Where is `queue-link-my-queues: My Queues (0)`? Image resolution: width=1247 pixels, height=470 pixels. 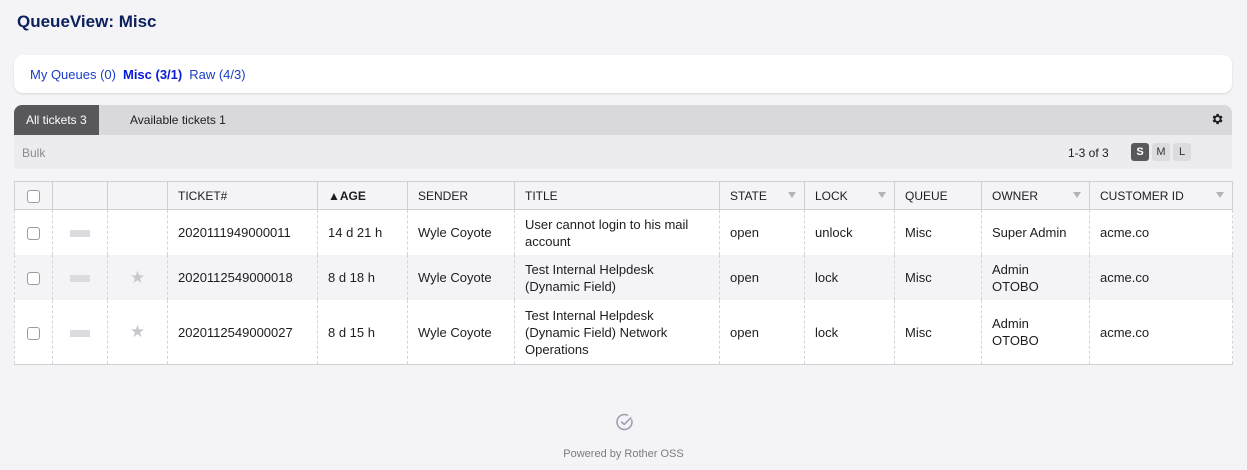
queue-link-my-queues: My Queues (0) is located at coordinates (73, 74).